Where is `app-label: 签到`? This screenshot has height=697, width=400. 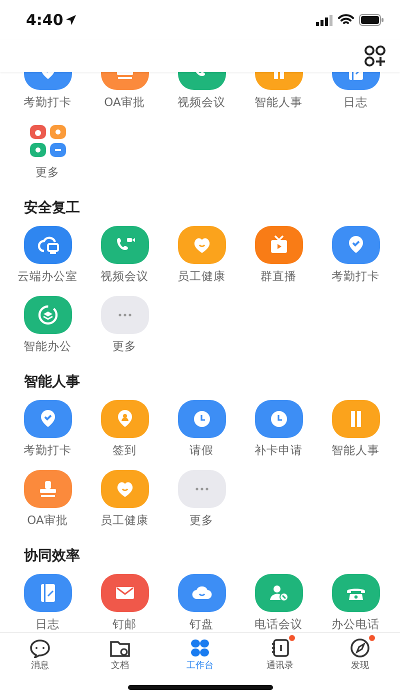 app-label: 签到 is located at coordinates (124, 450).